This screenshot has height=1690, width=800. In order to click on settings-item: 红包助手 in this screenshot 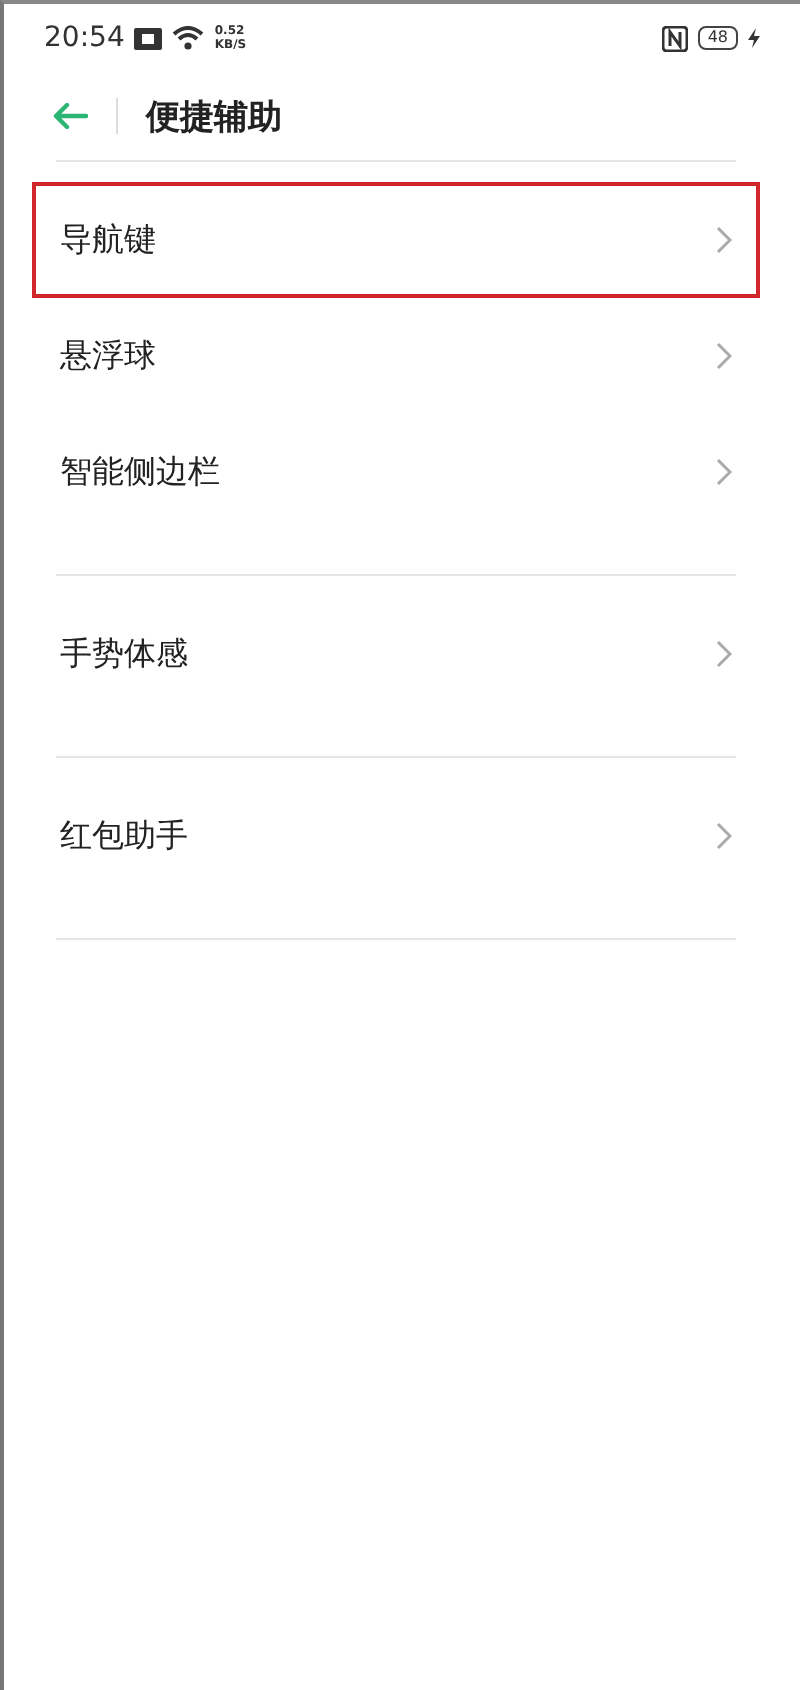, I will do `click(396, 836)`.